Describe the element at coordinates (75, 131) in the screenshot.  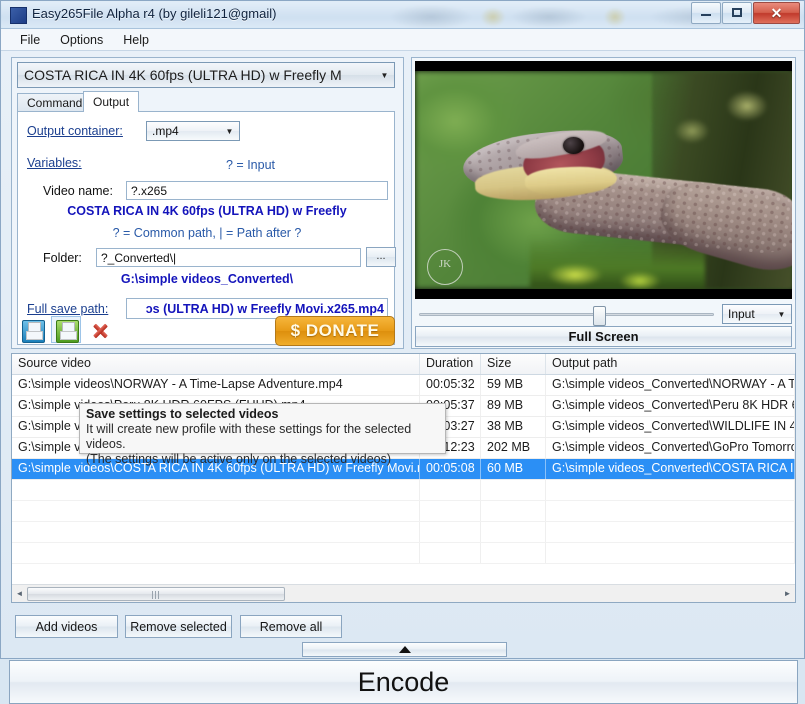
I see `output-container-label: Output container:` at that location.